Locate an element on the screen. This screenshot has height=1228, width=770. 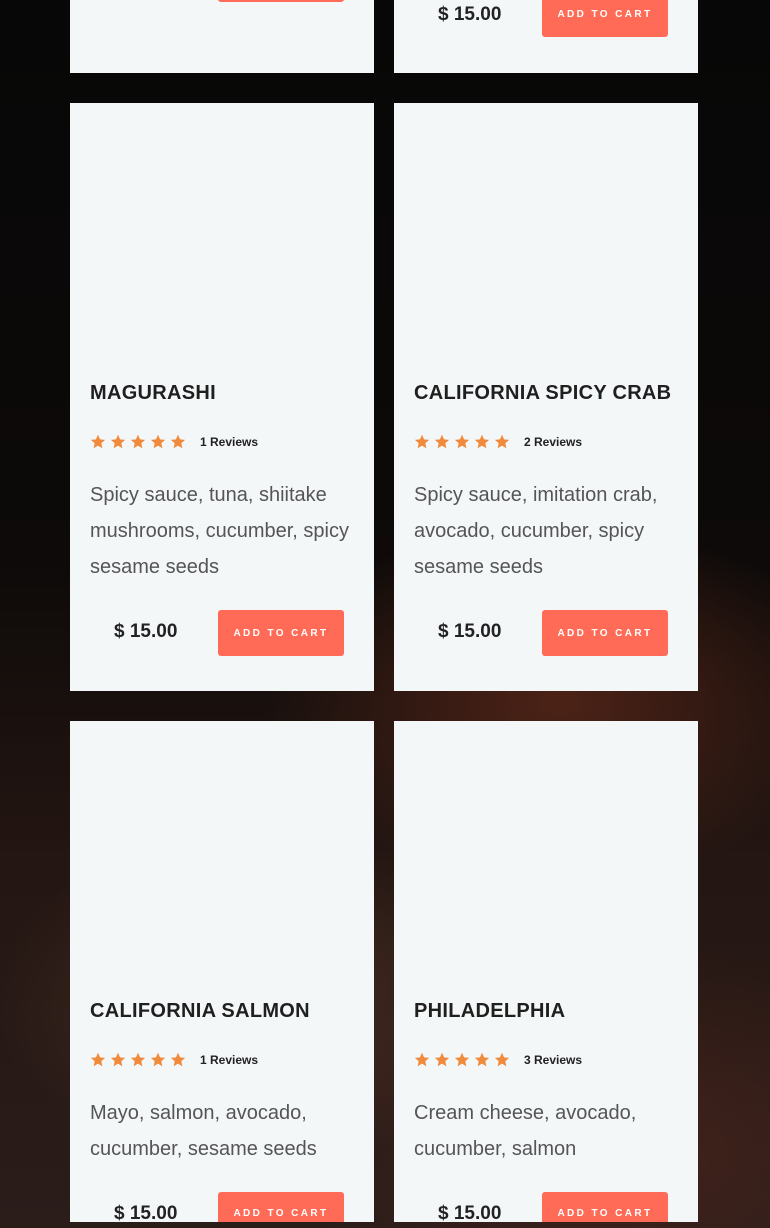
add-to-cart-button is located at coordinates (281, 1).